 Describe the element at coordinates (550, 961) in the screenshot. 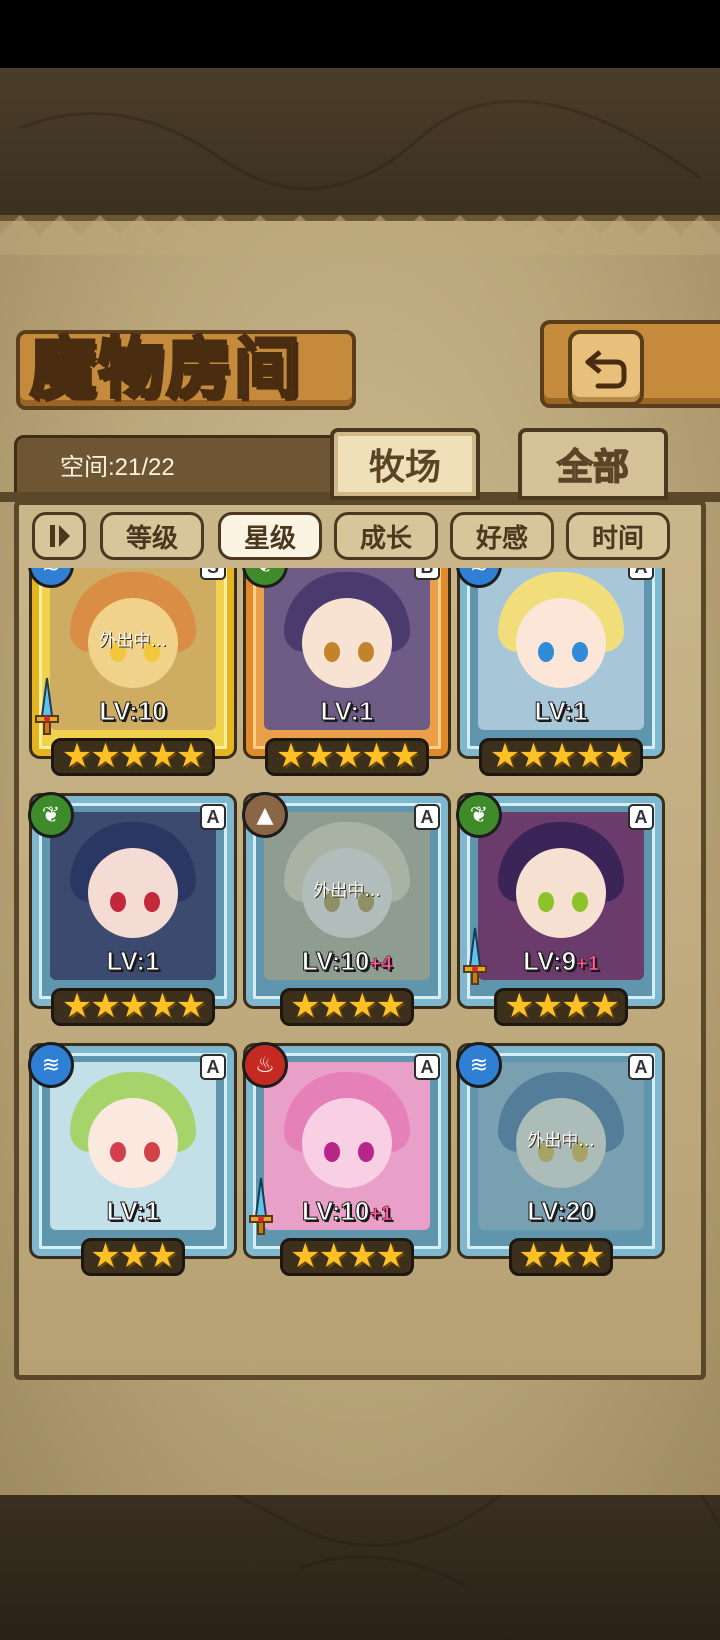

I see `level-value: LV:9` at that location.